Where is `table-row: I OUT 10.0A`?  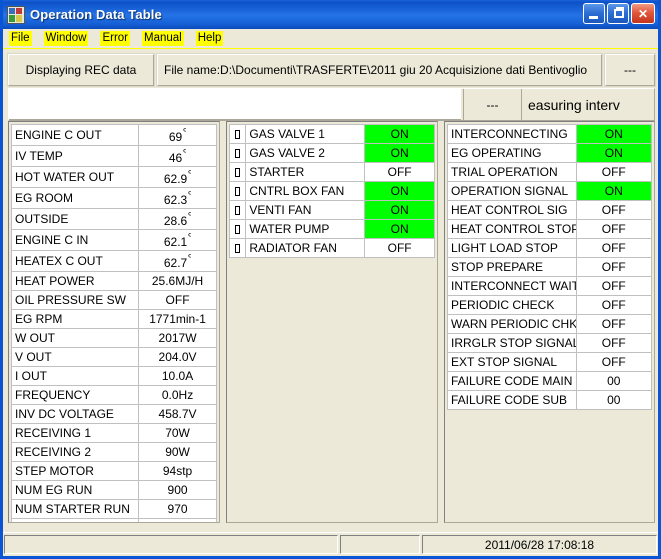
table-row: I OUT 10.0A is located at coordinates (113, 376).